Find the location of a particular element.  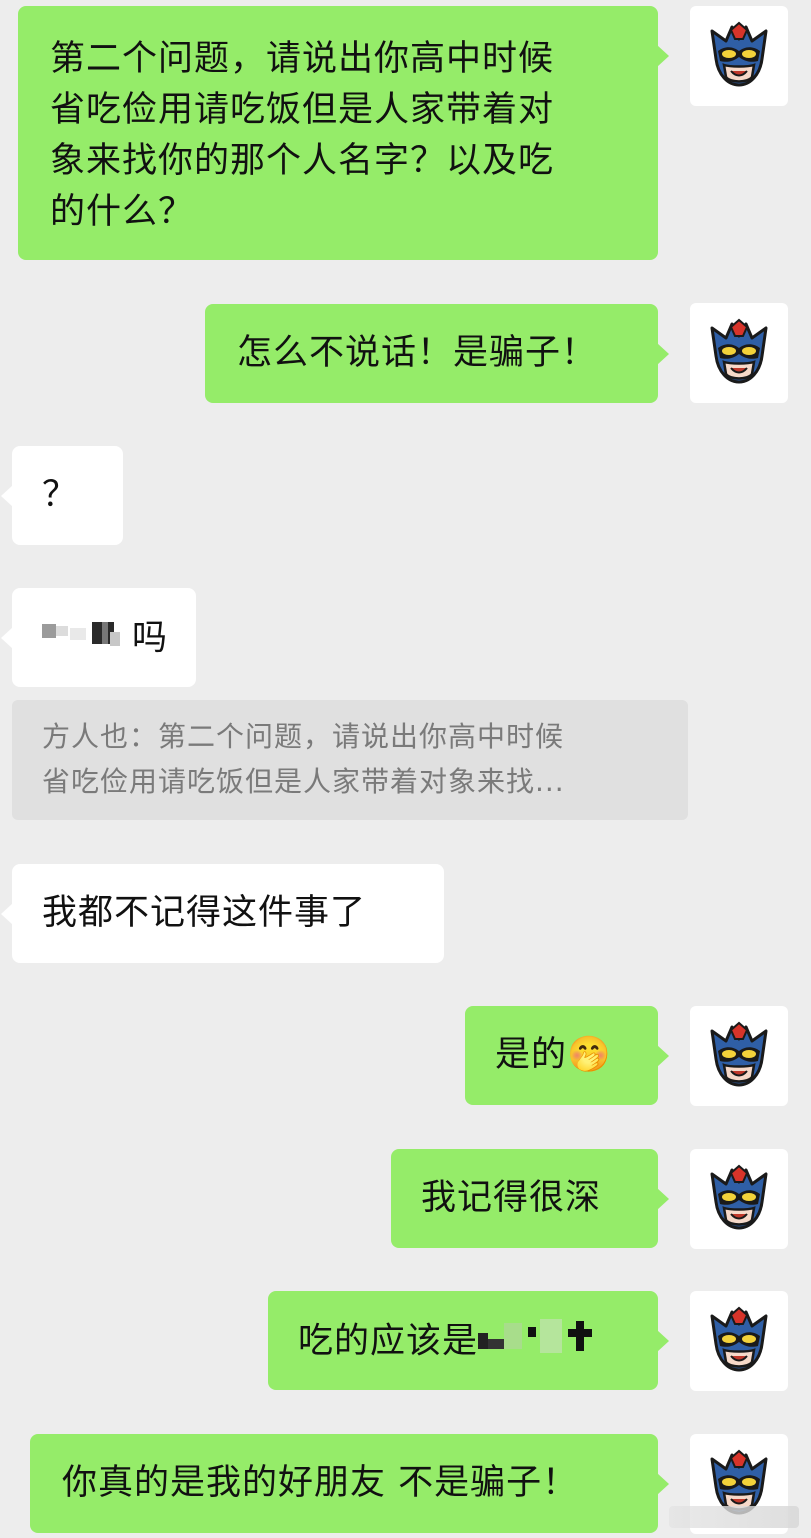

hand-over-mouth-emoji-icon: 🤭 is located at coordinates (589, 1055).